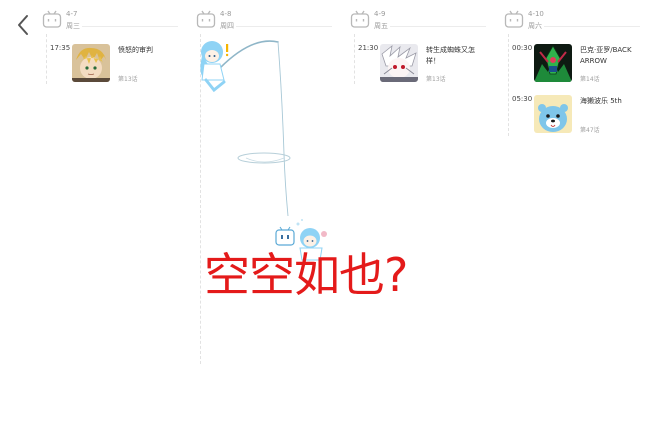 The width and height of the screenshot is (650, 434). Describe the element at coordinates (117, 20) in the screenshot. I see `day-header: 4-7 周三` at that location.